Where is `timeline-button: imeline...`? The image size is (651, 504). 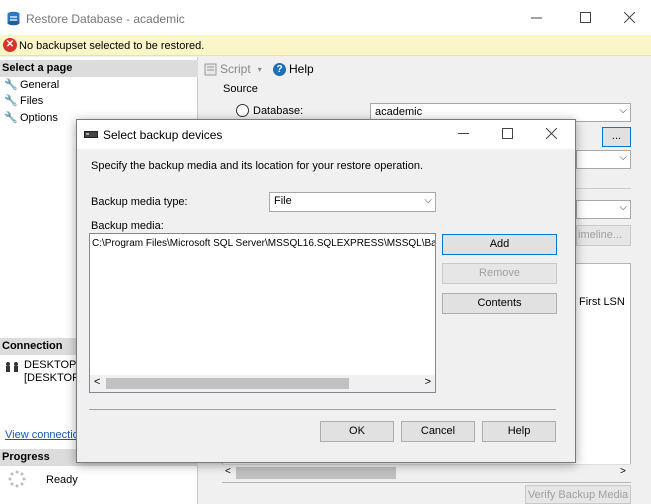 timeline-button: imeline... is located at coordinates (603, 235).